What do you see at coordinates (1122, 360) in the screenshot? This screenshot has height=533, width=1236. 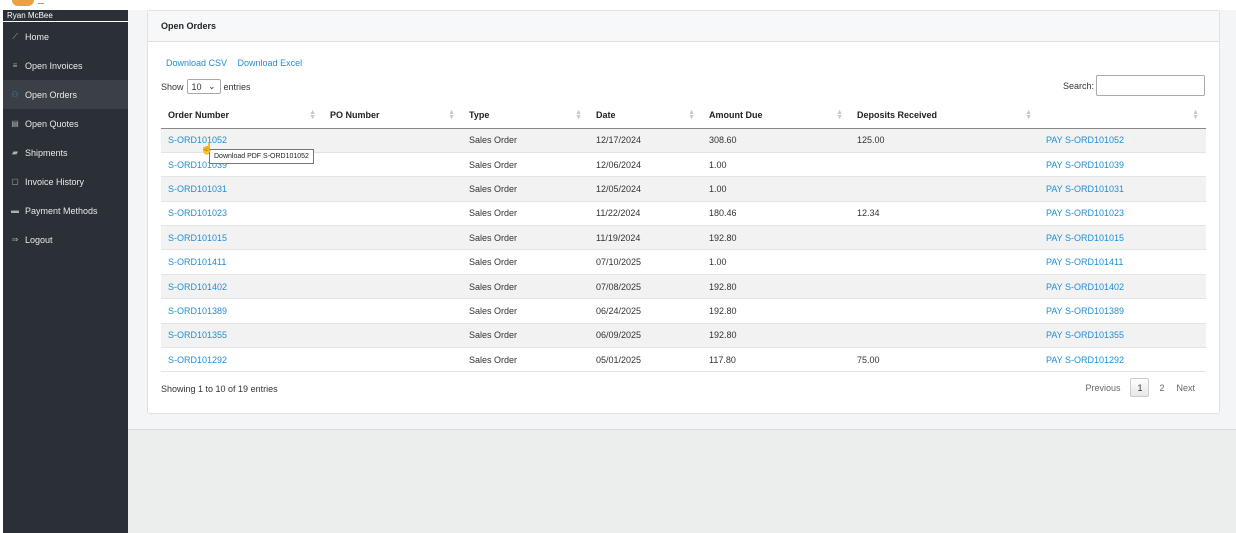 I see `pay-link: PAY S-ORD101292` at bounding box center [1122, 360].